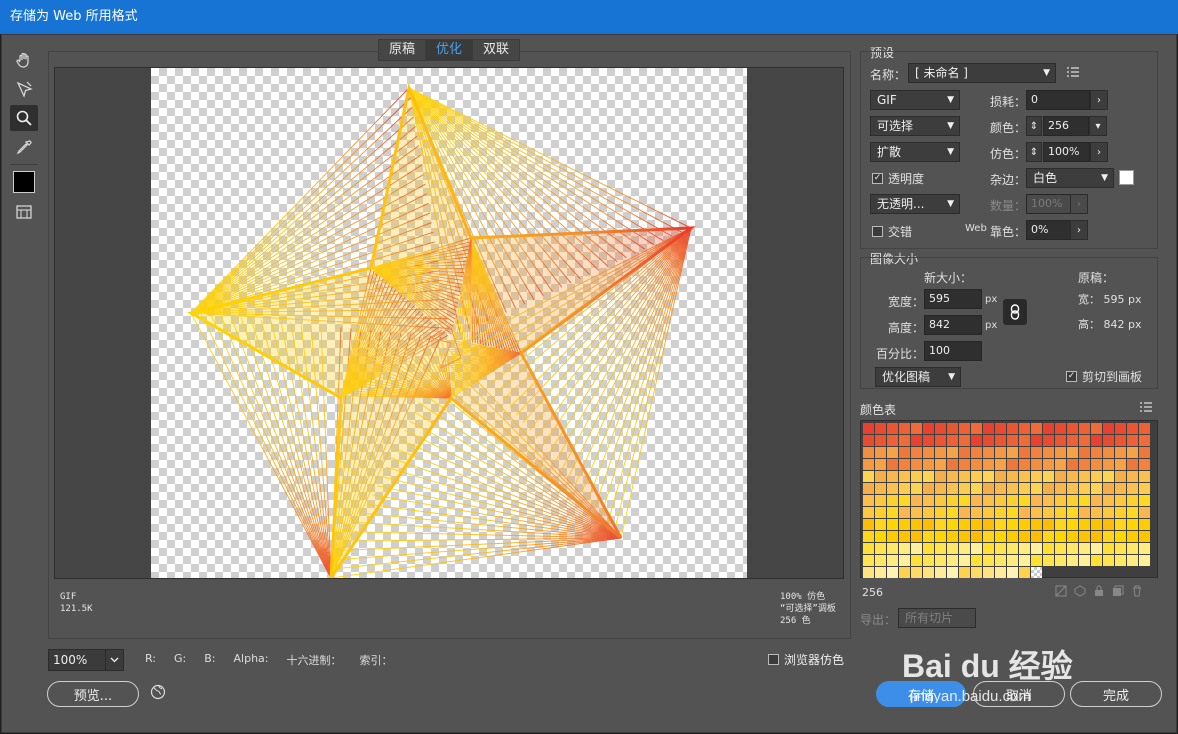  Describe the element at coordinates (1066, 152) in the screenshot. I see `dither-input: 100%` at that location.